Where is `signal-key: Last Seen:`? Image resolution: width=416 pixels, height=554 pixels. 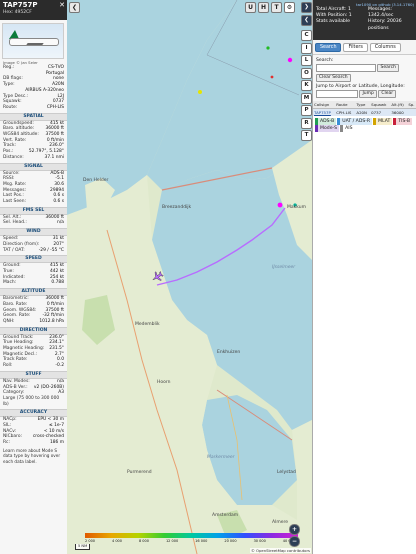 signal-key: Last Seen: is located at coordinates (14, 202).